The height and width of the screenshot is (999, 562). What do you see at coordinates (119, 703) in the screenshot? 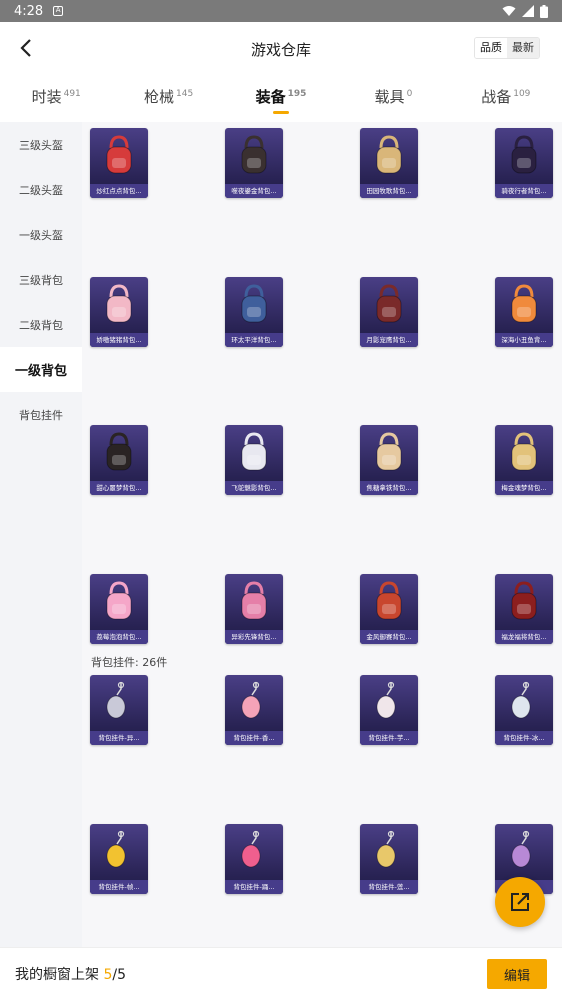
I see `pendant-wing-icon` at bounding box center [119, 703].